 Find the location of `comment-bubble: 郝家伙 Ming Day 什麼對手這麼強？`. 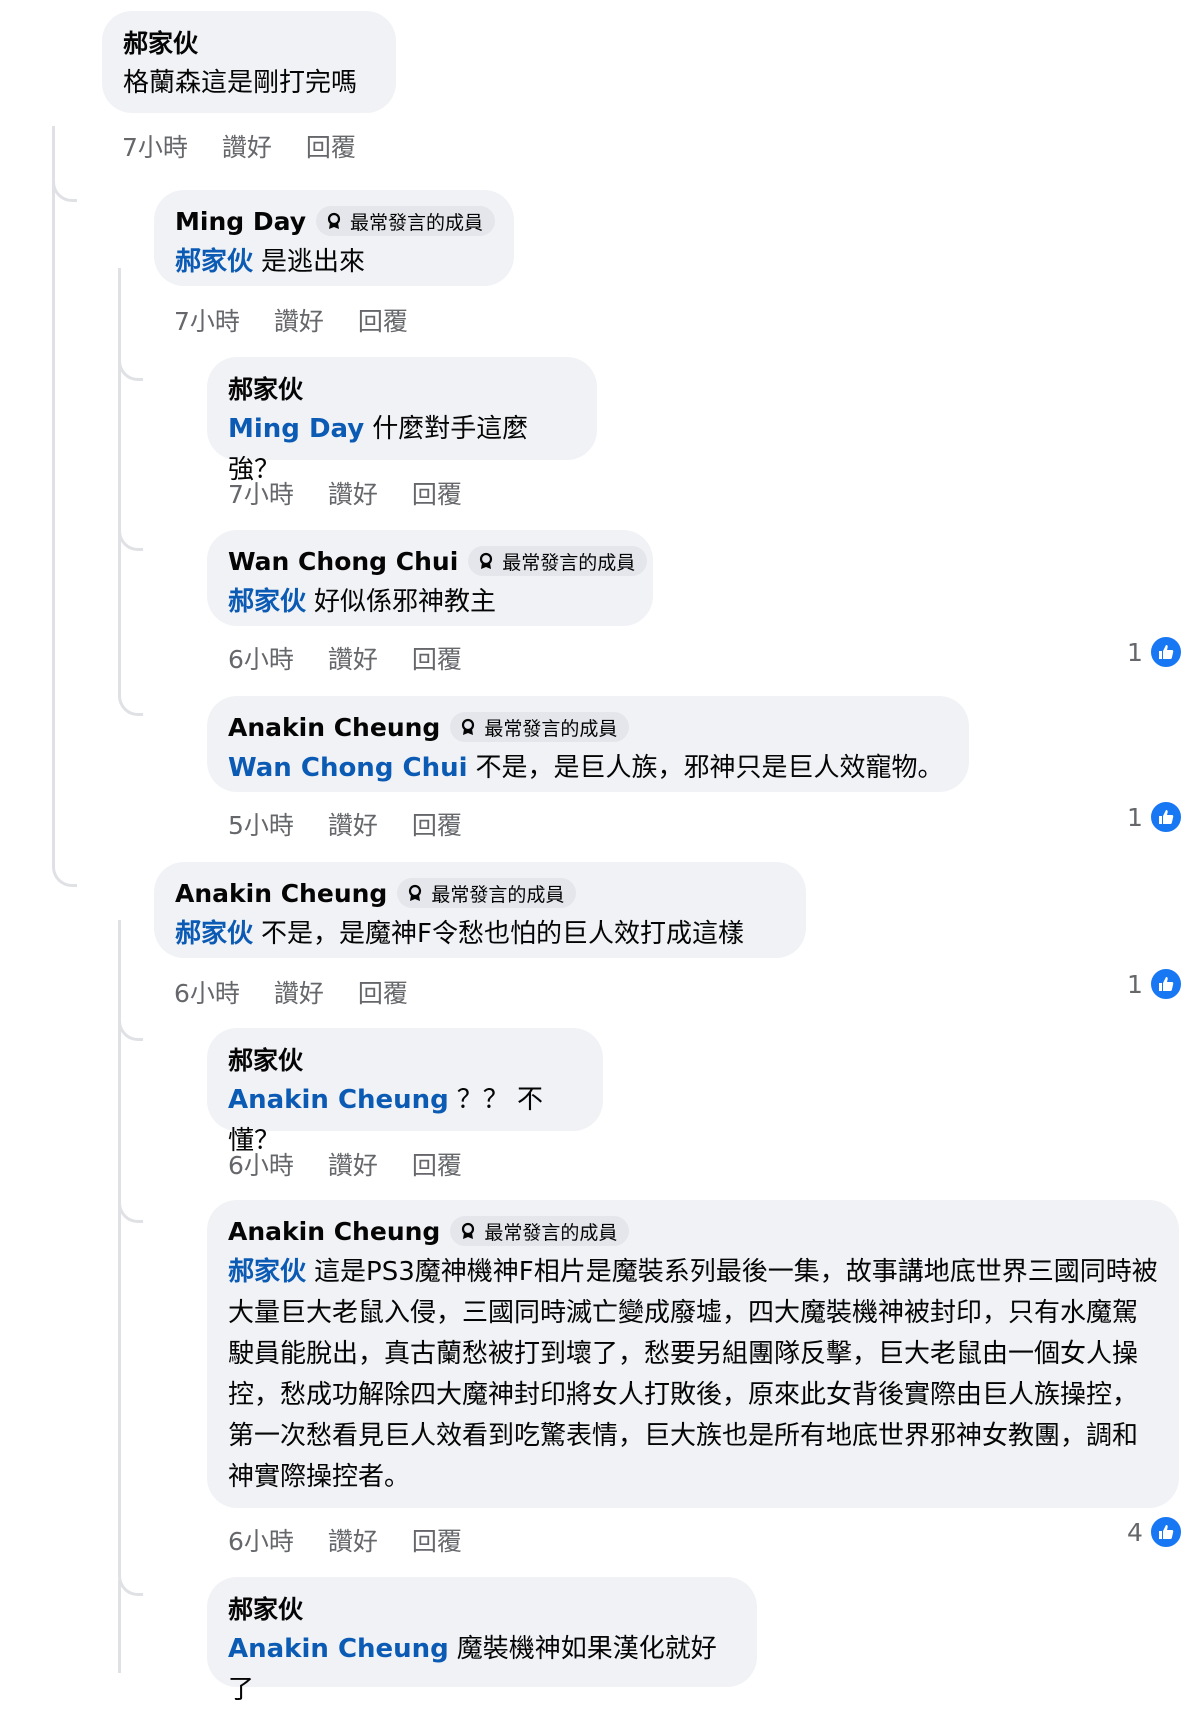

comment-bubble: 郝家伙 Ming Day 什麼對手這麼強？ is located at coordinates (402, 421).